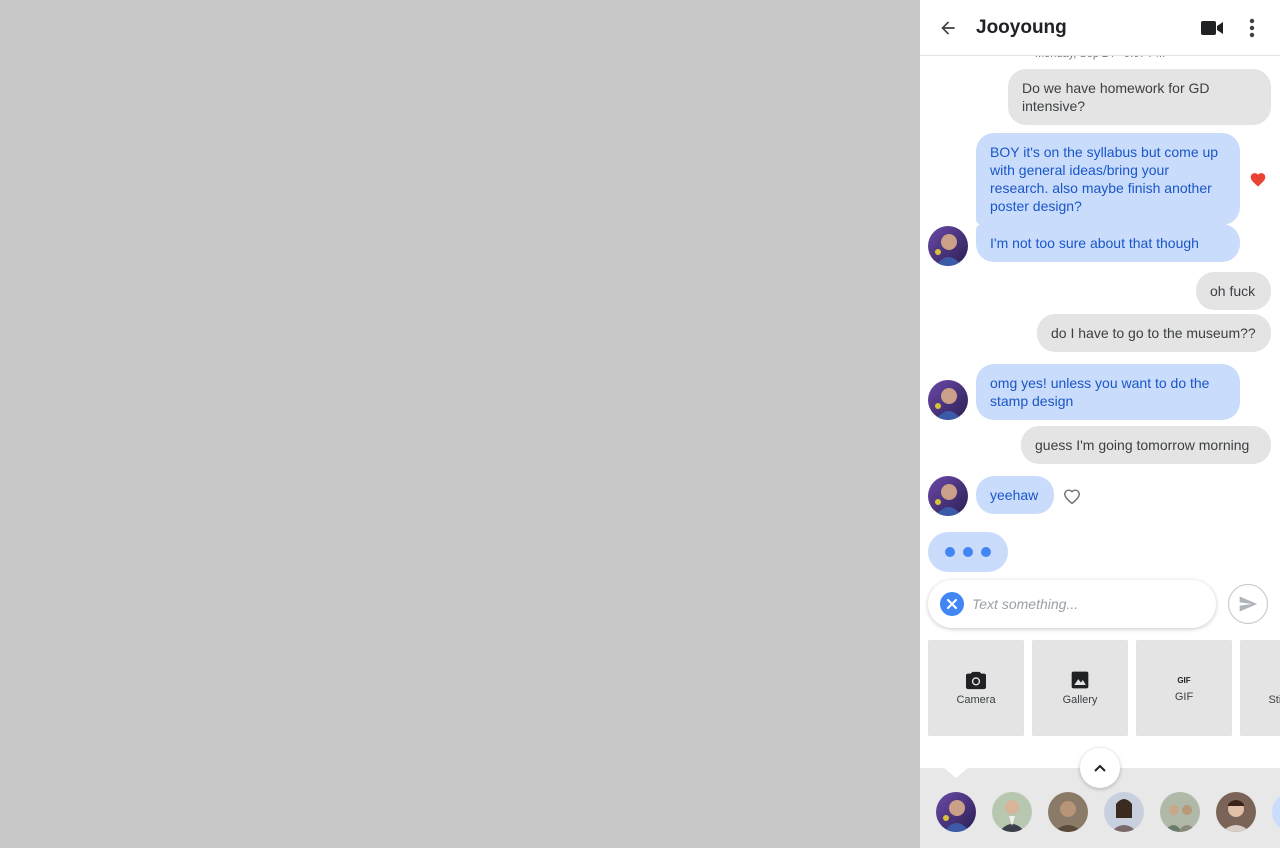  Describe the element at coordinates (1260, 688) in the screenshot. I see `stickers-tile: Stickers` at that location.